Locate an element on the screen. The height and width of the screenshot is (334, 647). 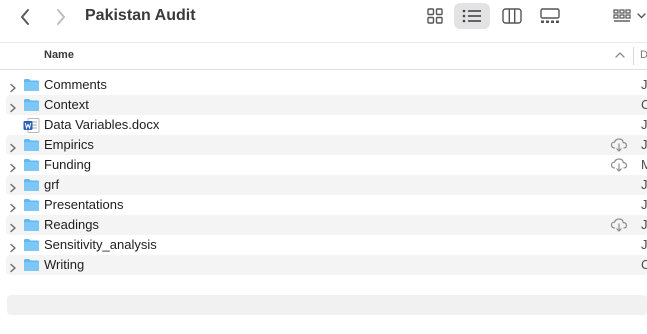
sort-chevron-up-icon is located at coordinates (620, 55).